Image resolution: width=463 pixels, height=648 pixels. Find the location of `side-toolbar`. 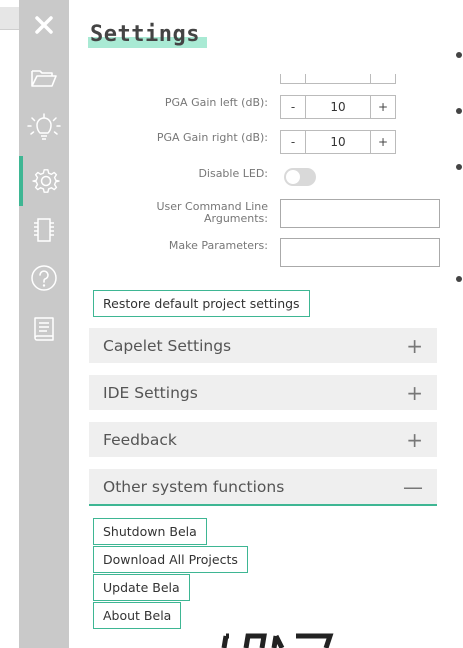

side-toolbar is located at coordinates (44, 324).